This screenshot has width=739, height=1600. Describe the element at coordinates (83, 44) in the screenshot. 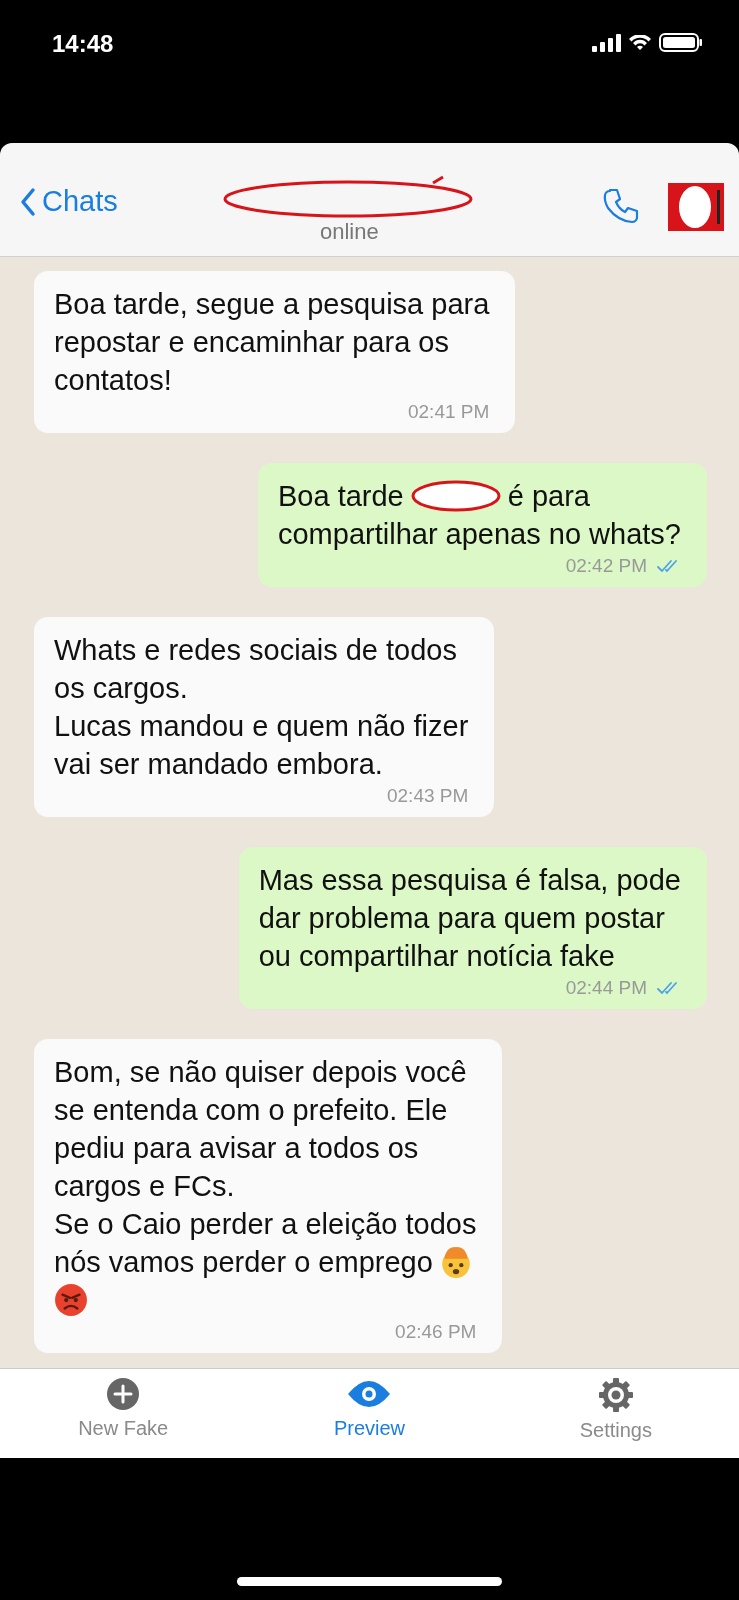

I see `status-time: 14:48` at that location.